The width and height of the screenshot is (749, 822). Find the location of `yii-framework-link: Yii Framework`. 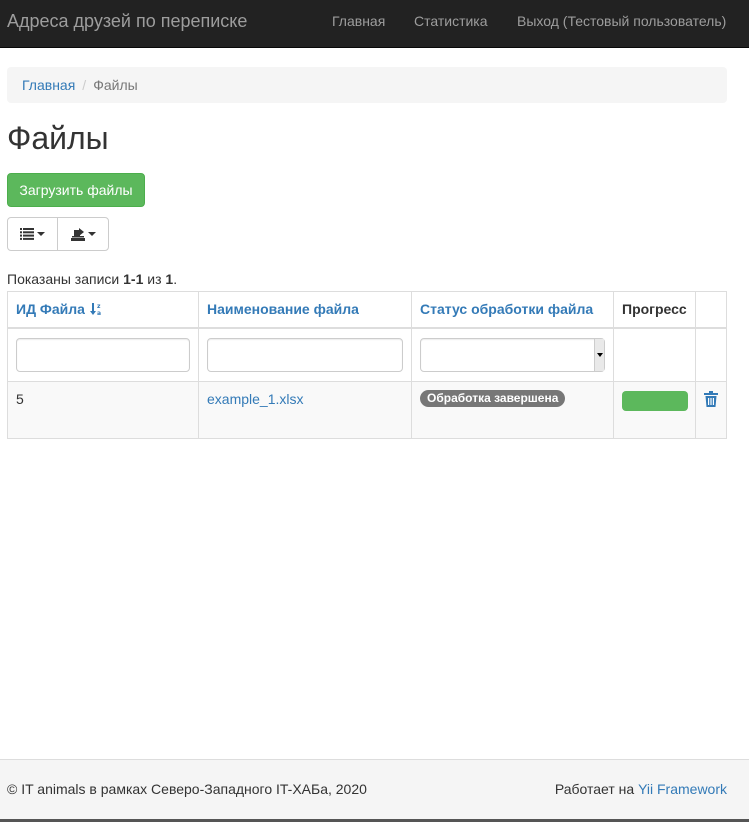

yii-framework-link: Yii Framework is located at coordinates (682, 789).